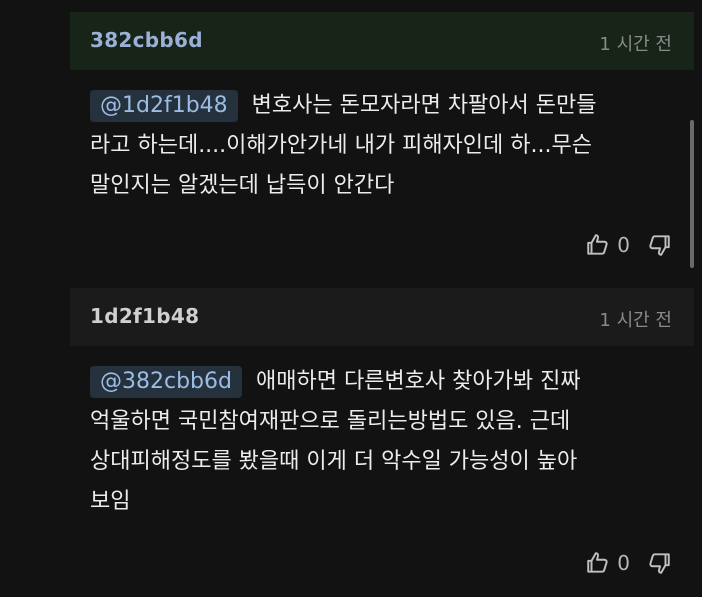  What do you see at coordinates (110, 501) in the screenshot?
I see `comment-line: 보임` at bounding box center [110, 501].